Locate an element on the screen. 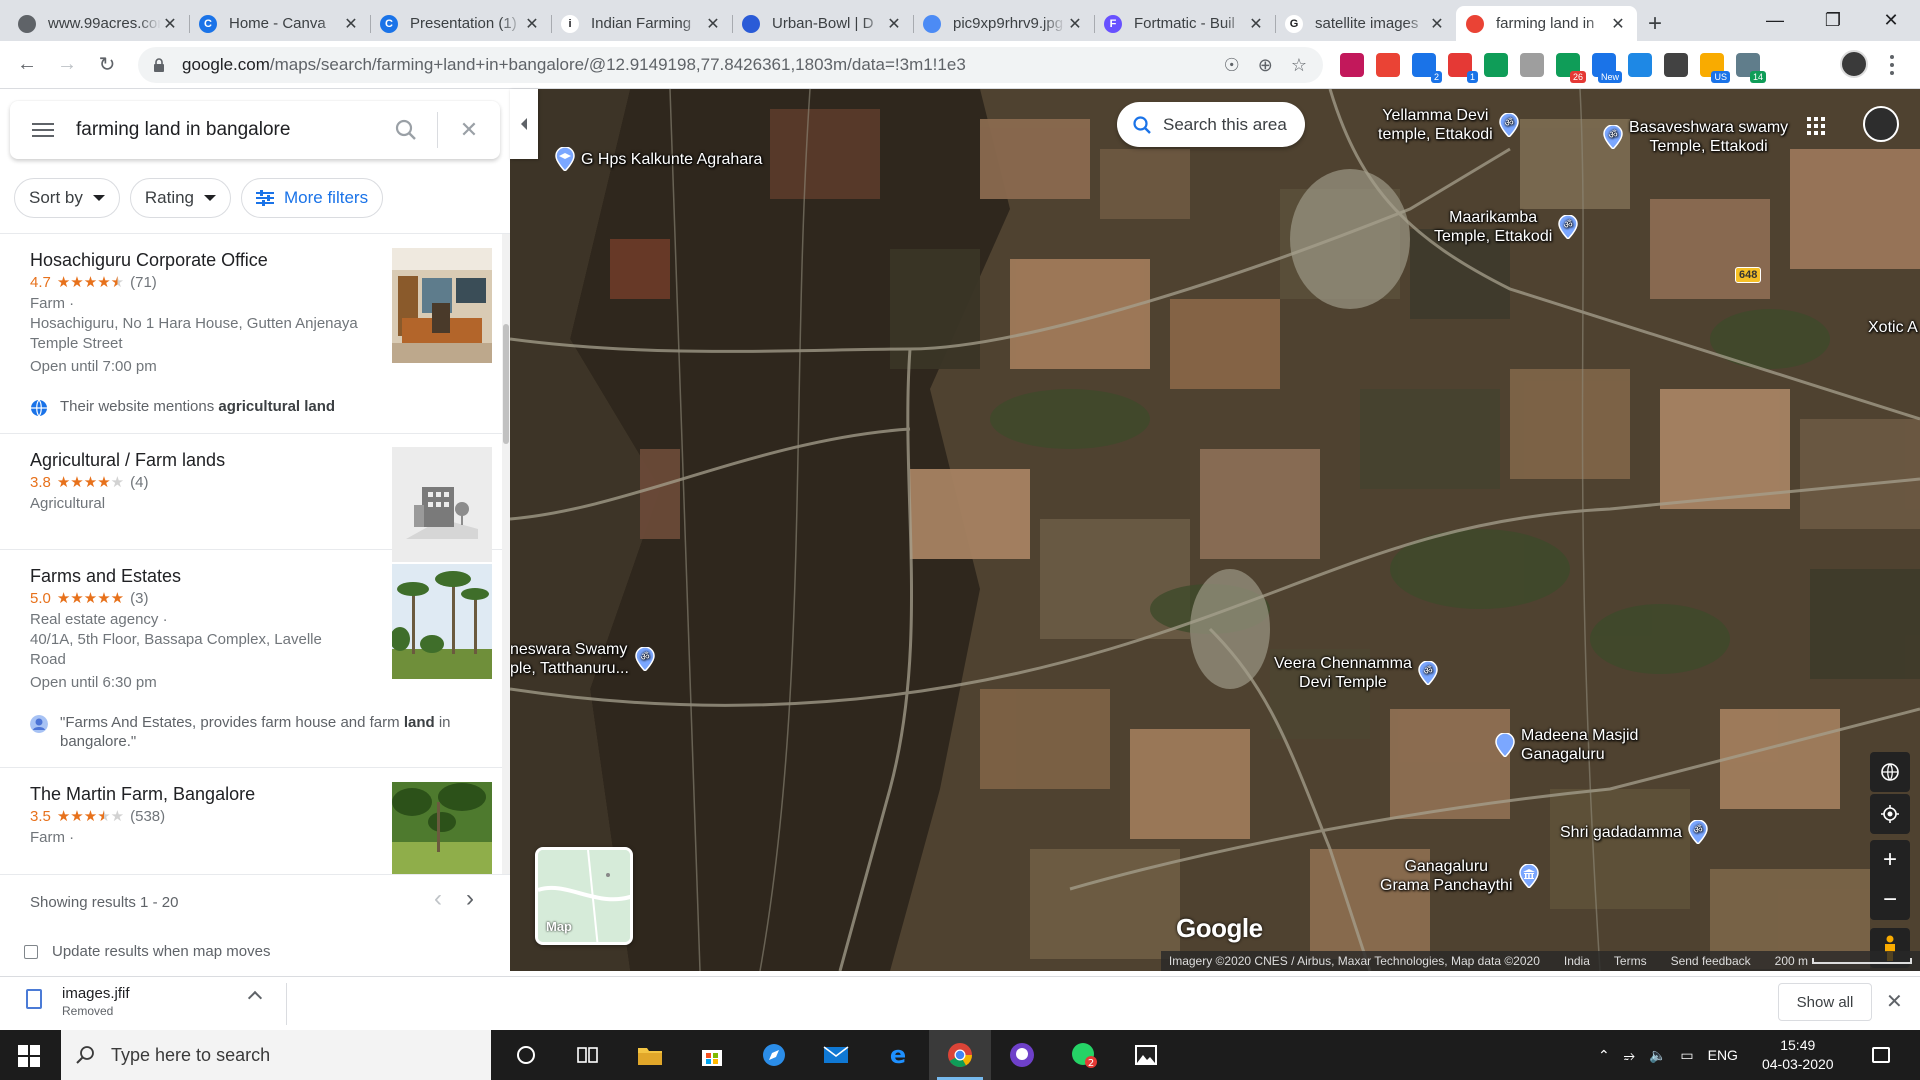 The height and width of the screenshot is (1080, 1920). search-this-area-button: Search this area is located at coordinates (1211, 124).